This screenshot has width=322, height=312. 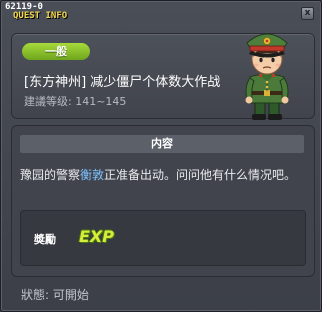 What do you see at coordinates (162, 144) in the screenshot?
I see `content-header: 内容` at bounding box center [162, 144].